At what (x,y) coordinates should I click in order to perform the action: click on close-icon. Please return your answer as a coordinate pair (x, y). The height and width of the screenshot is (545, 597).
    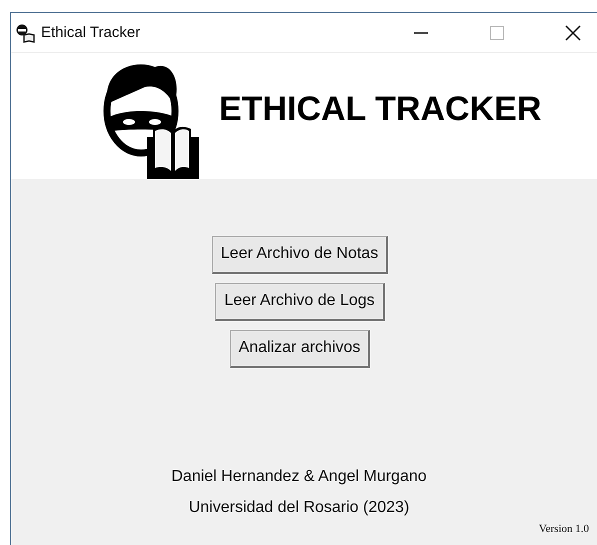
    Looking at the image, I should click on (573, 32).